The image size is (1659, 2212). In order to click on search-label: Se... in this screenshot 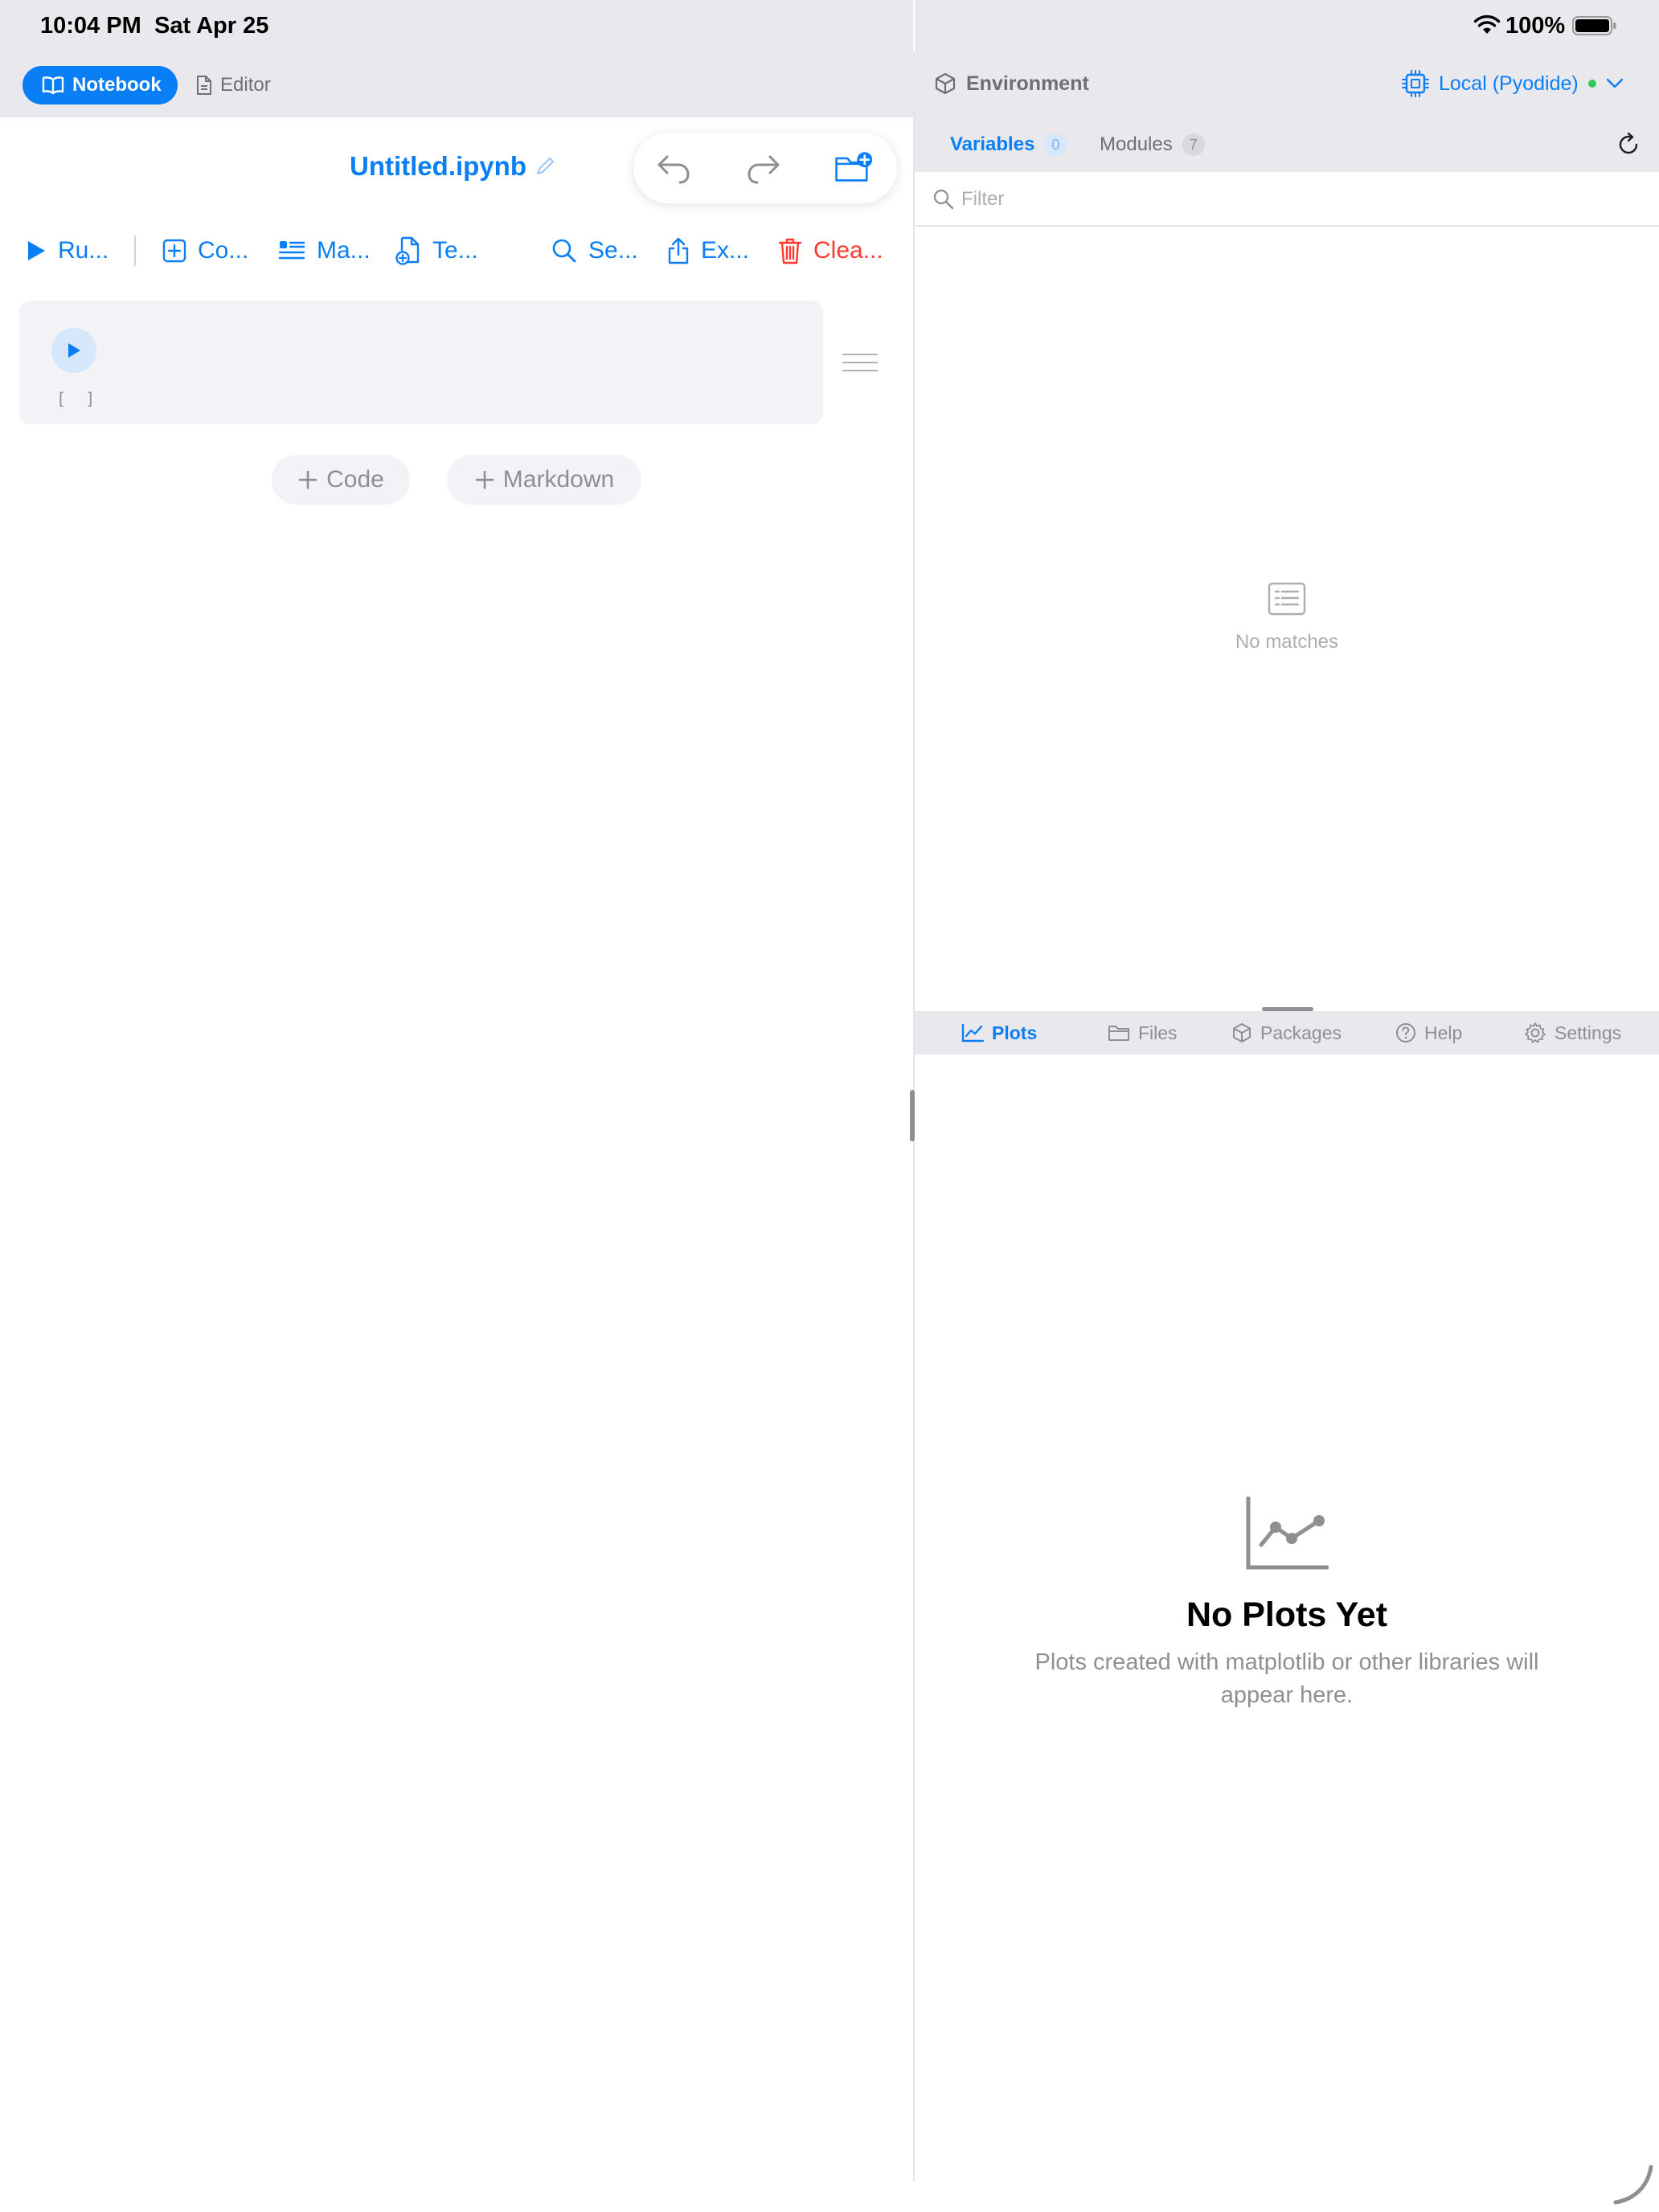, I will do `click(613, 250)`.